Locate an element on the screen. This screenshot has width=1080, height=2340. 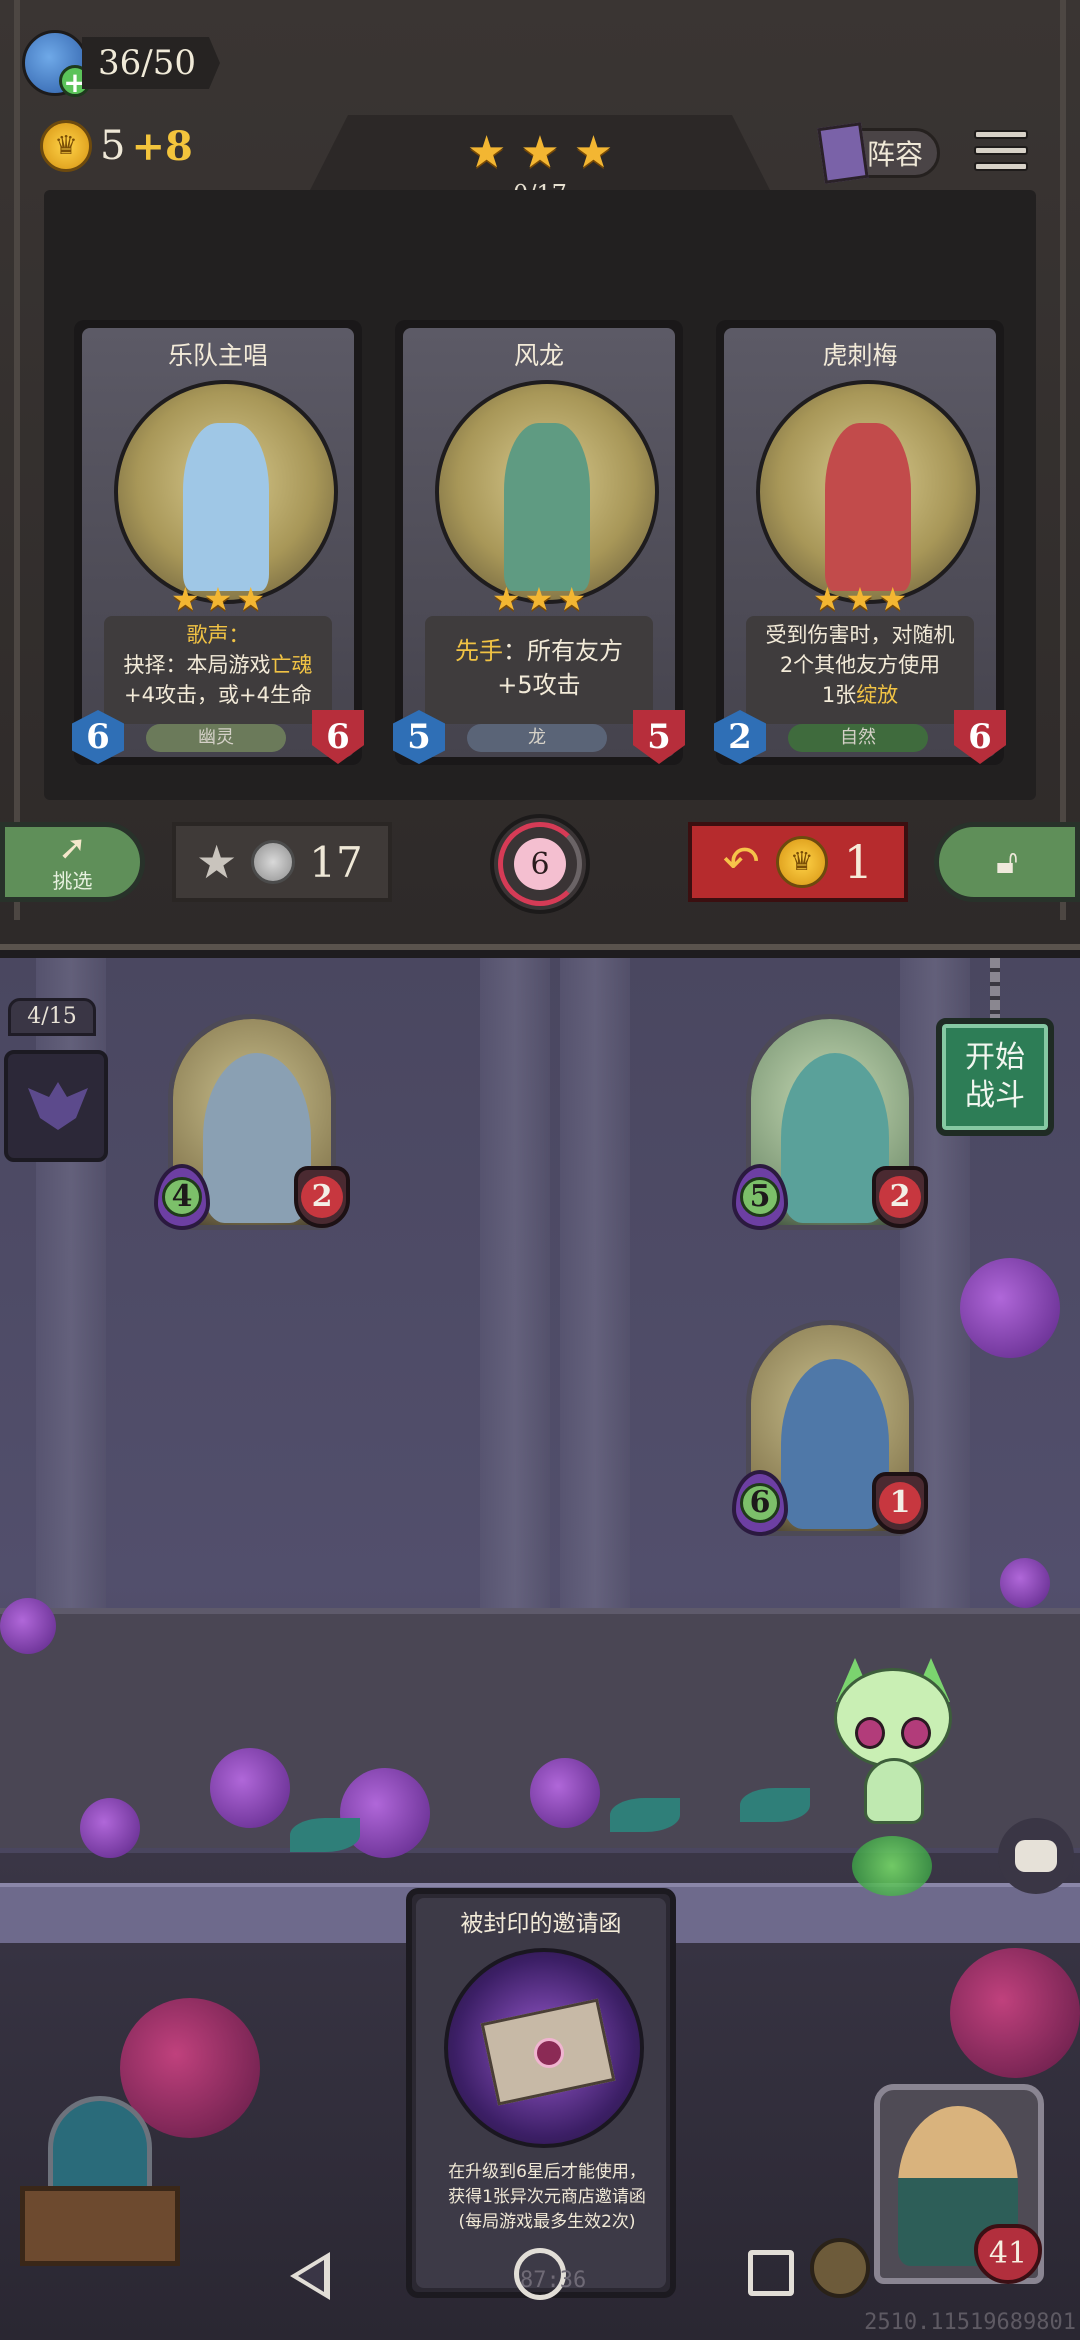
start-label-line2: 战斗 is located at coordinates (995, 1095).